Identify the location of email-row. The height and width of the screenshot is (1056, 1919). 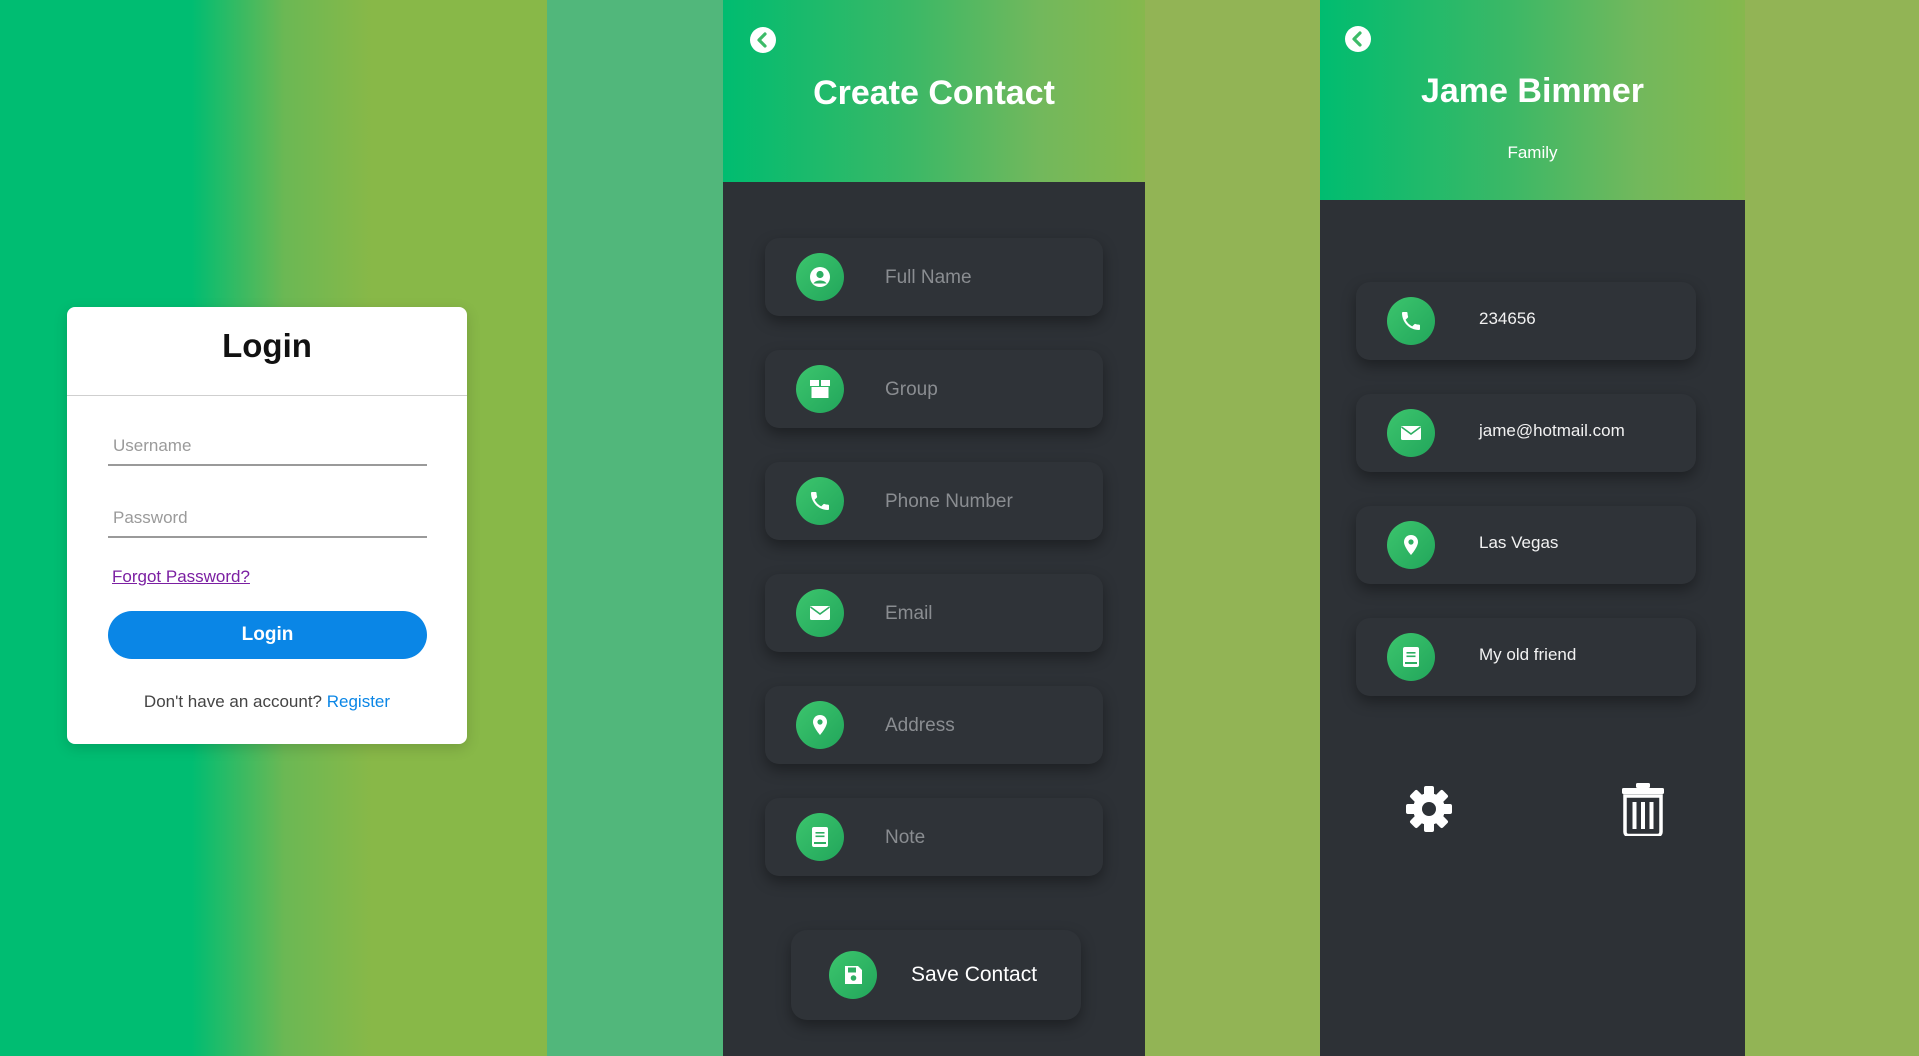
(934, 613).